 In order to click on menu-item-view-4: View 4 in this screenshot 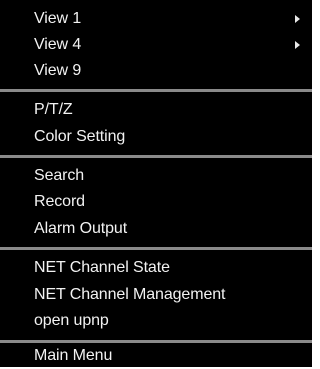, I will do `click(156, 45)`.